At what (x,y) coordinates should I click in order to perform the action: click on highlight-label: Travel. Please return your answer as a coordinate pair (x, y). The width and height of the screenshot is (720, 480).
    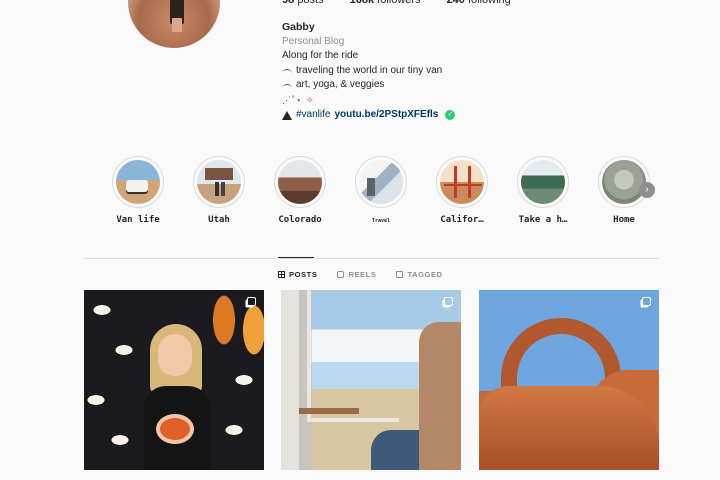
    Looking at the image, I should click on (381, 221).